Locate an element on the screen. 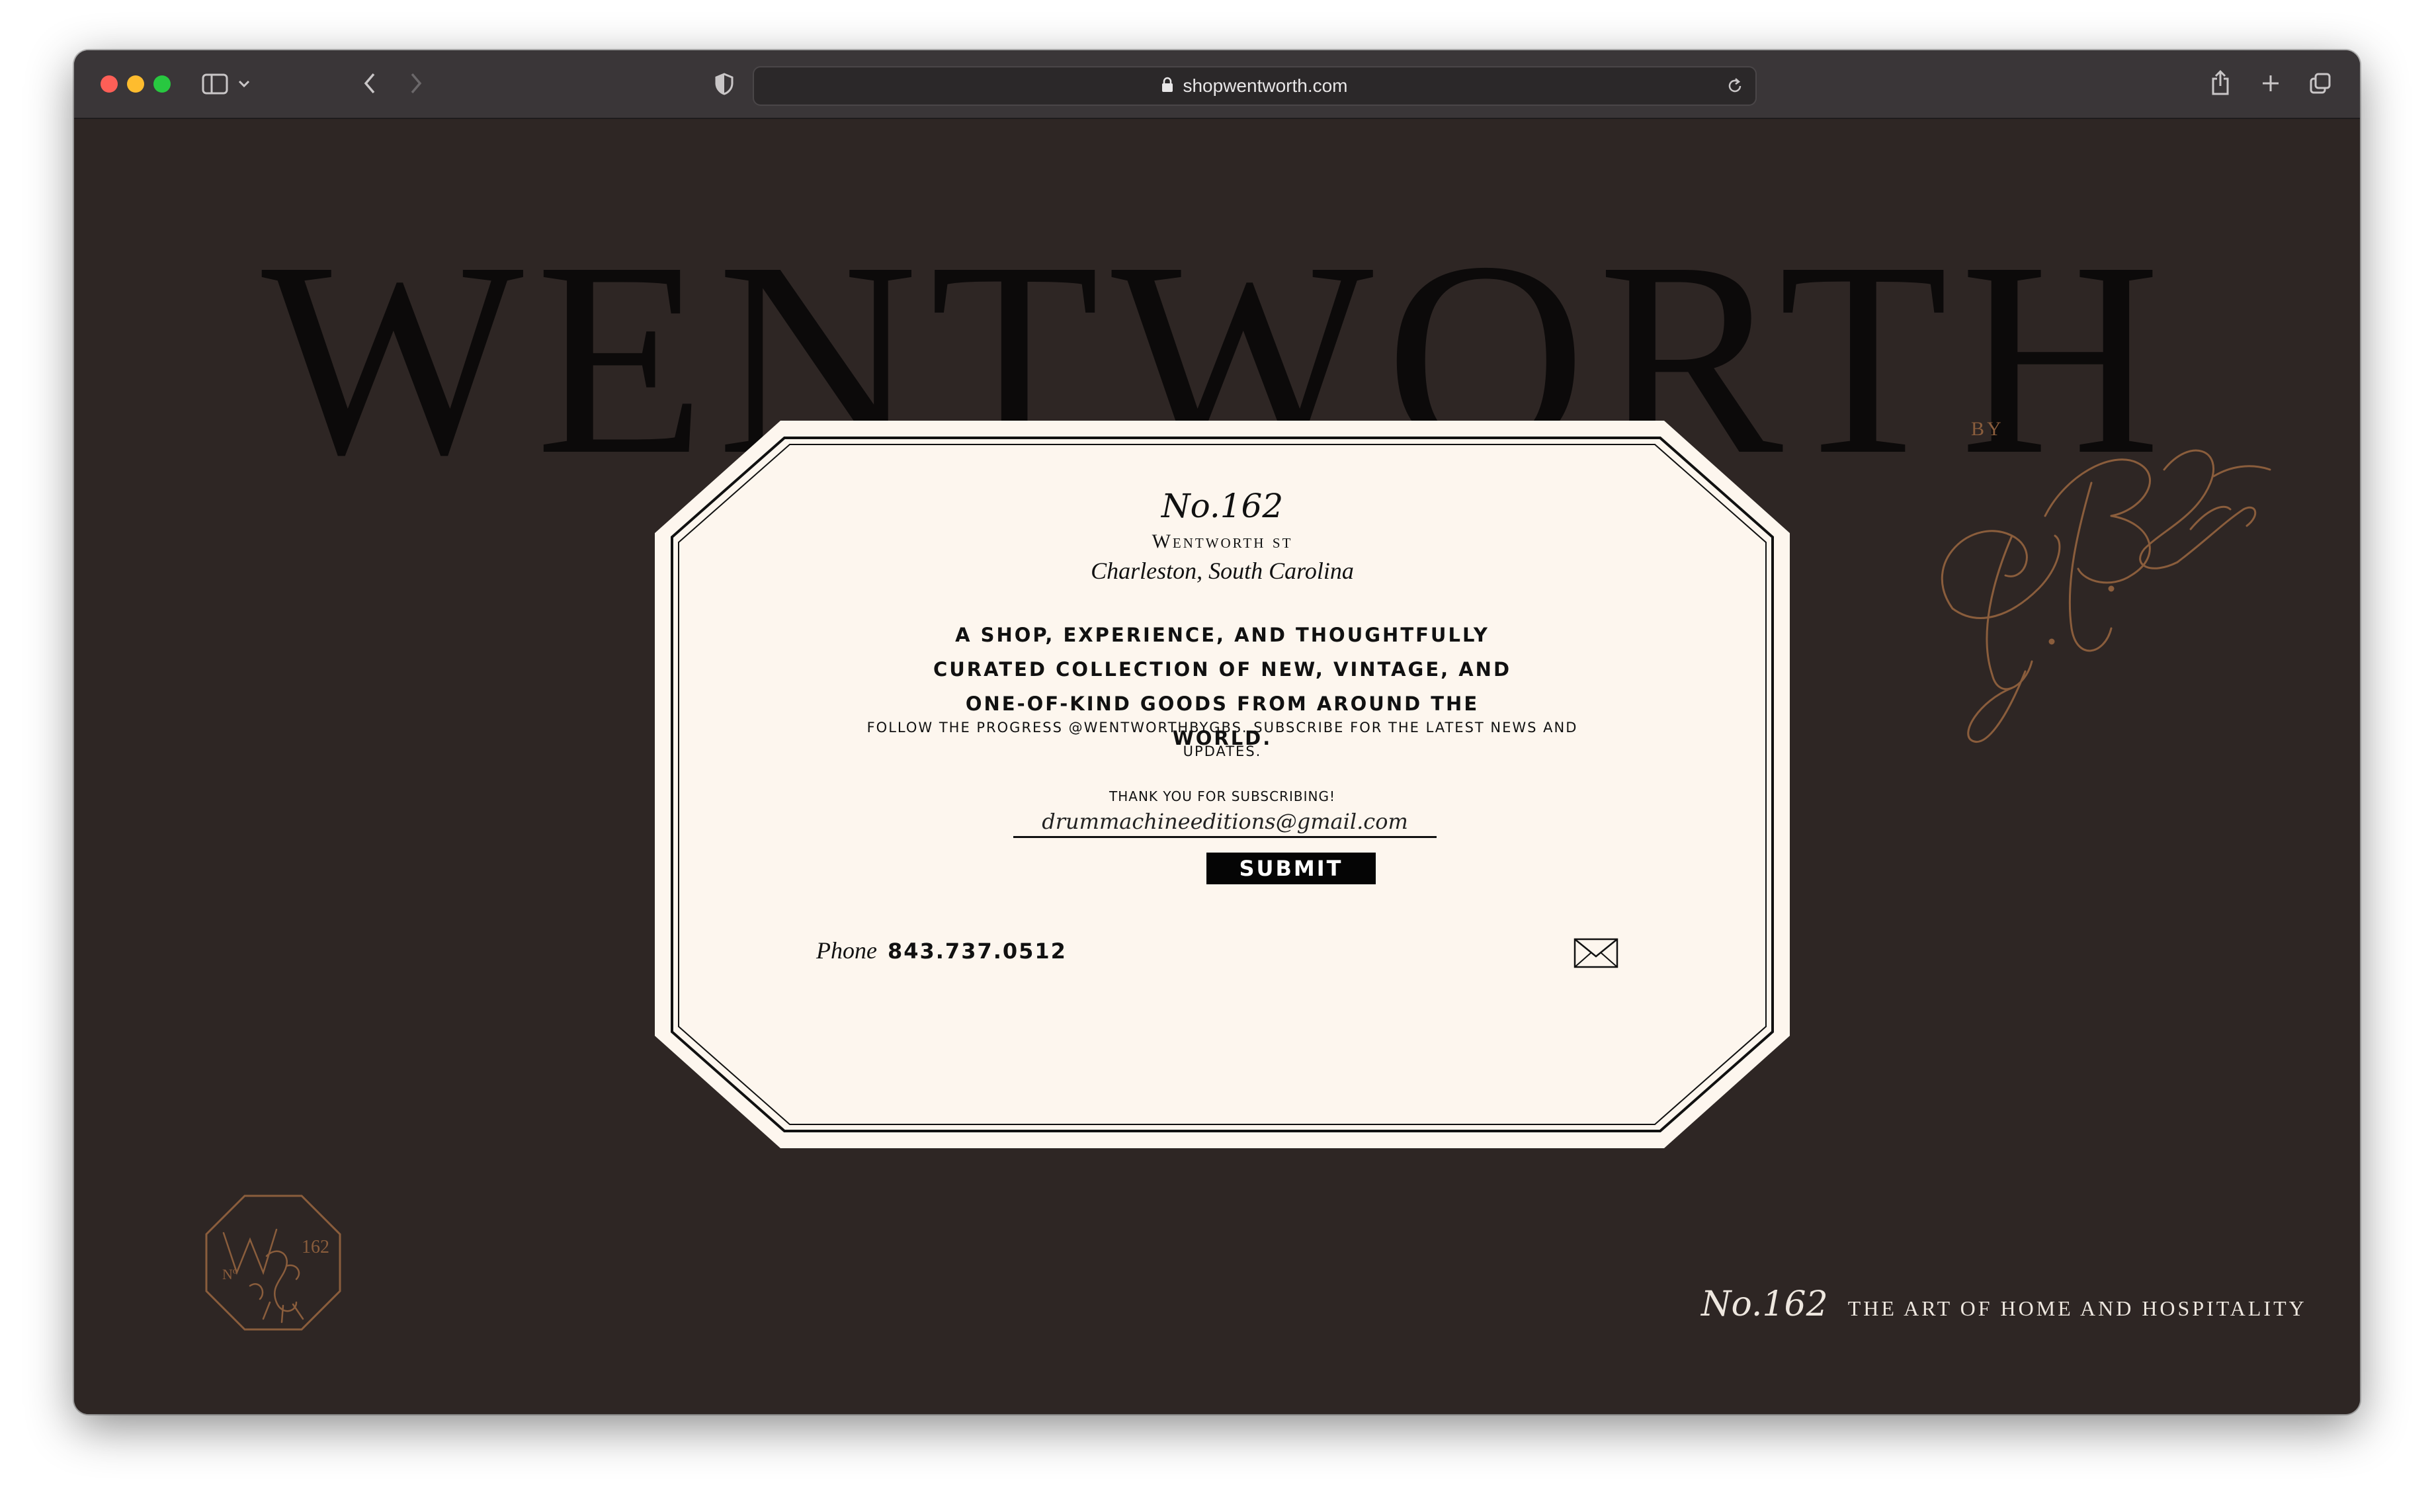 Image resolution: width=2434 pixels, height=1512 pixels. gb-sams-signature-logo is located at coordinates (2106, 596).